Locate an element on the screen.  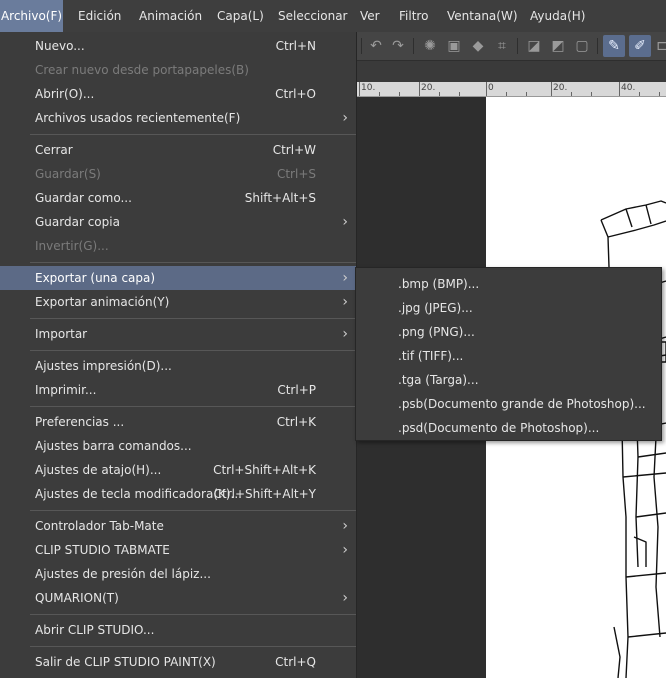
menu-item-guardar-copia: Guardar copia › is located at coordinates (178, 222).